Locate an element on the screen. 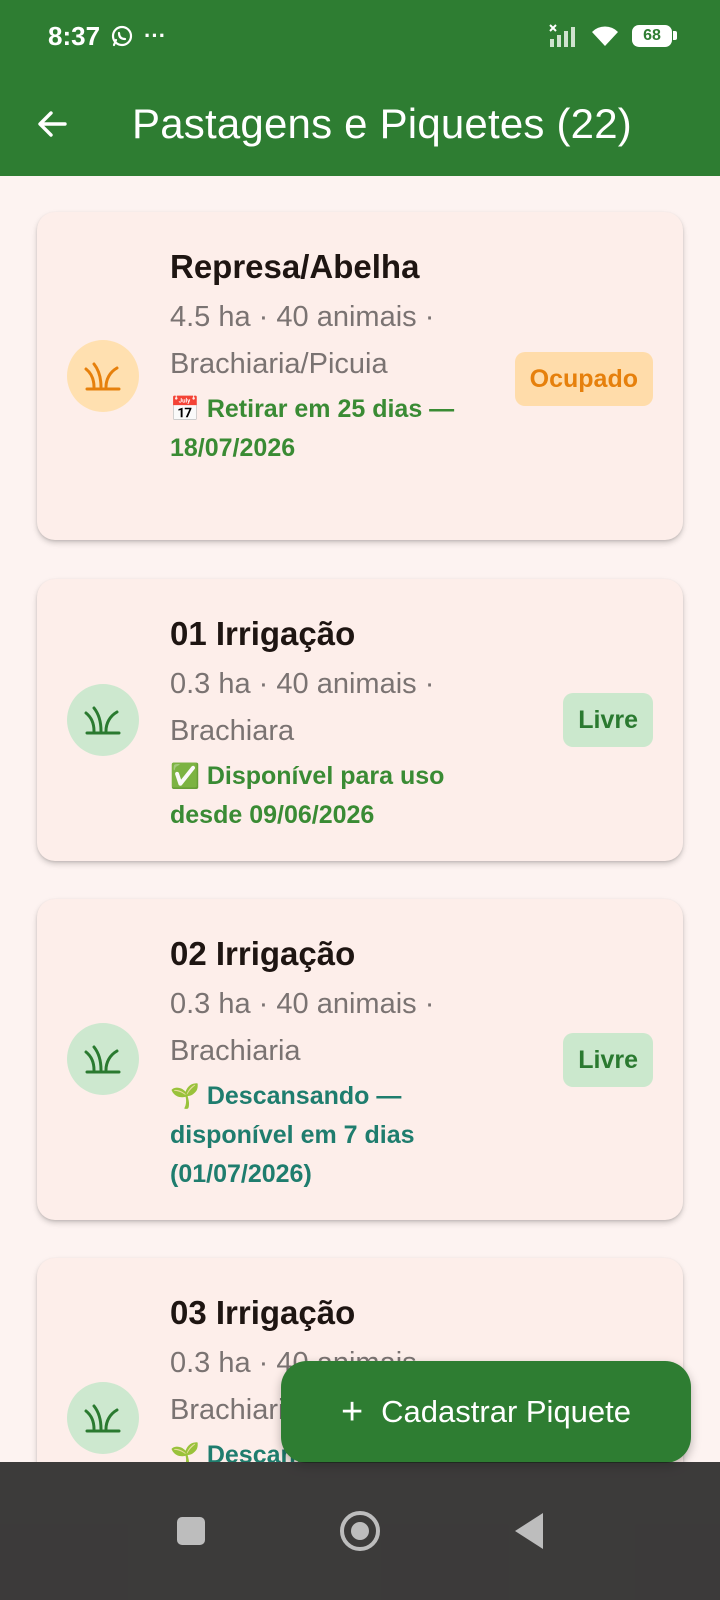  check-icon: ✅ is located at coordinates (185, 776).